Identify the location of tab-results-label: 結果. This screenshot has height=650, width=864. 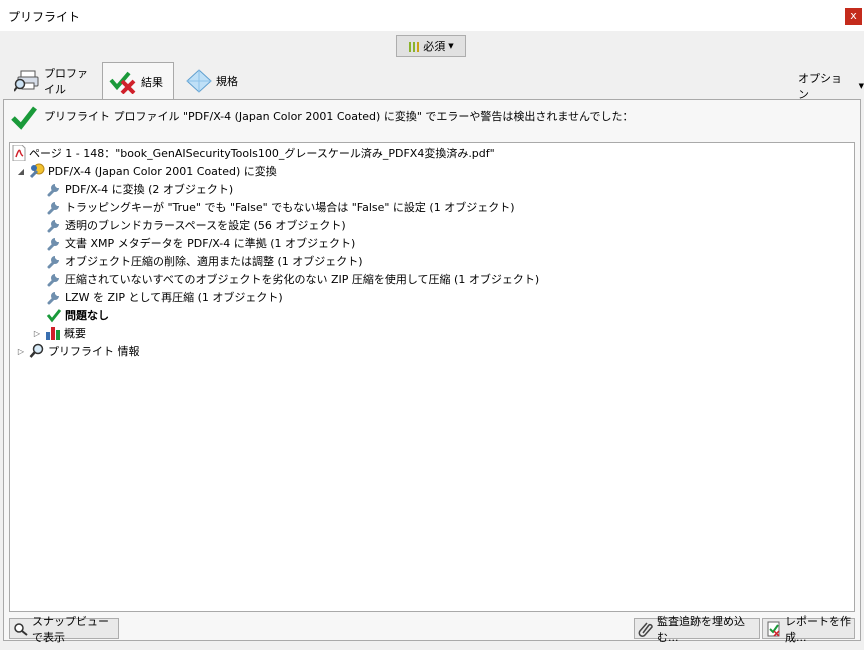
(152, 82).